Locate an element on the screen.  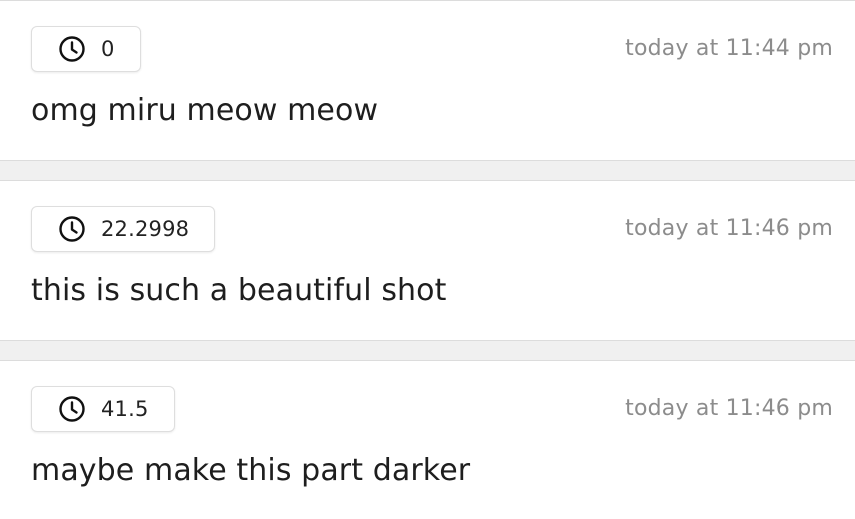
timecode-button: 41.5 is located at coordinates (103, 409).